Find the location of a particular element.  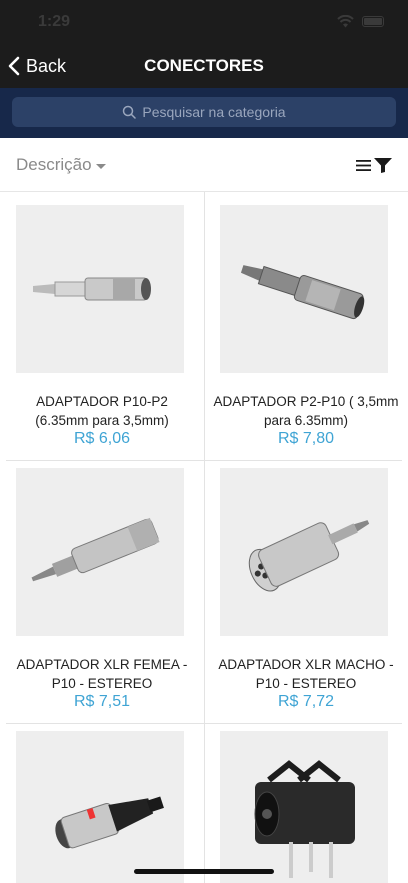

status-icons is located at coordinates (360, 21).